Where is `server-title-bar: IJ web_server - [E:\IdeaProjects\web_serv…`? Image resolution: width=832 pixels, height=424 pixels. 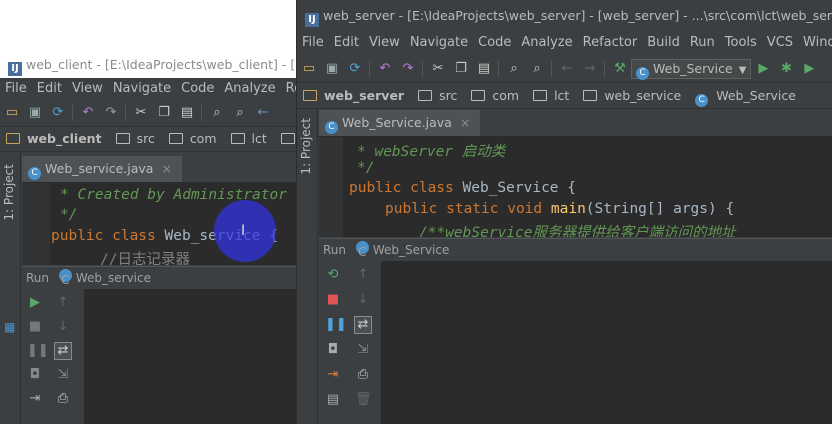 server-title-bar: IJ web_server - [E:\IdeaProjects\web_serv… is located at coordinates (564, 16).